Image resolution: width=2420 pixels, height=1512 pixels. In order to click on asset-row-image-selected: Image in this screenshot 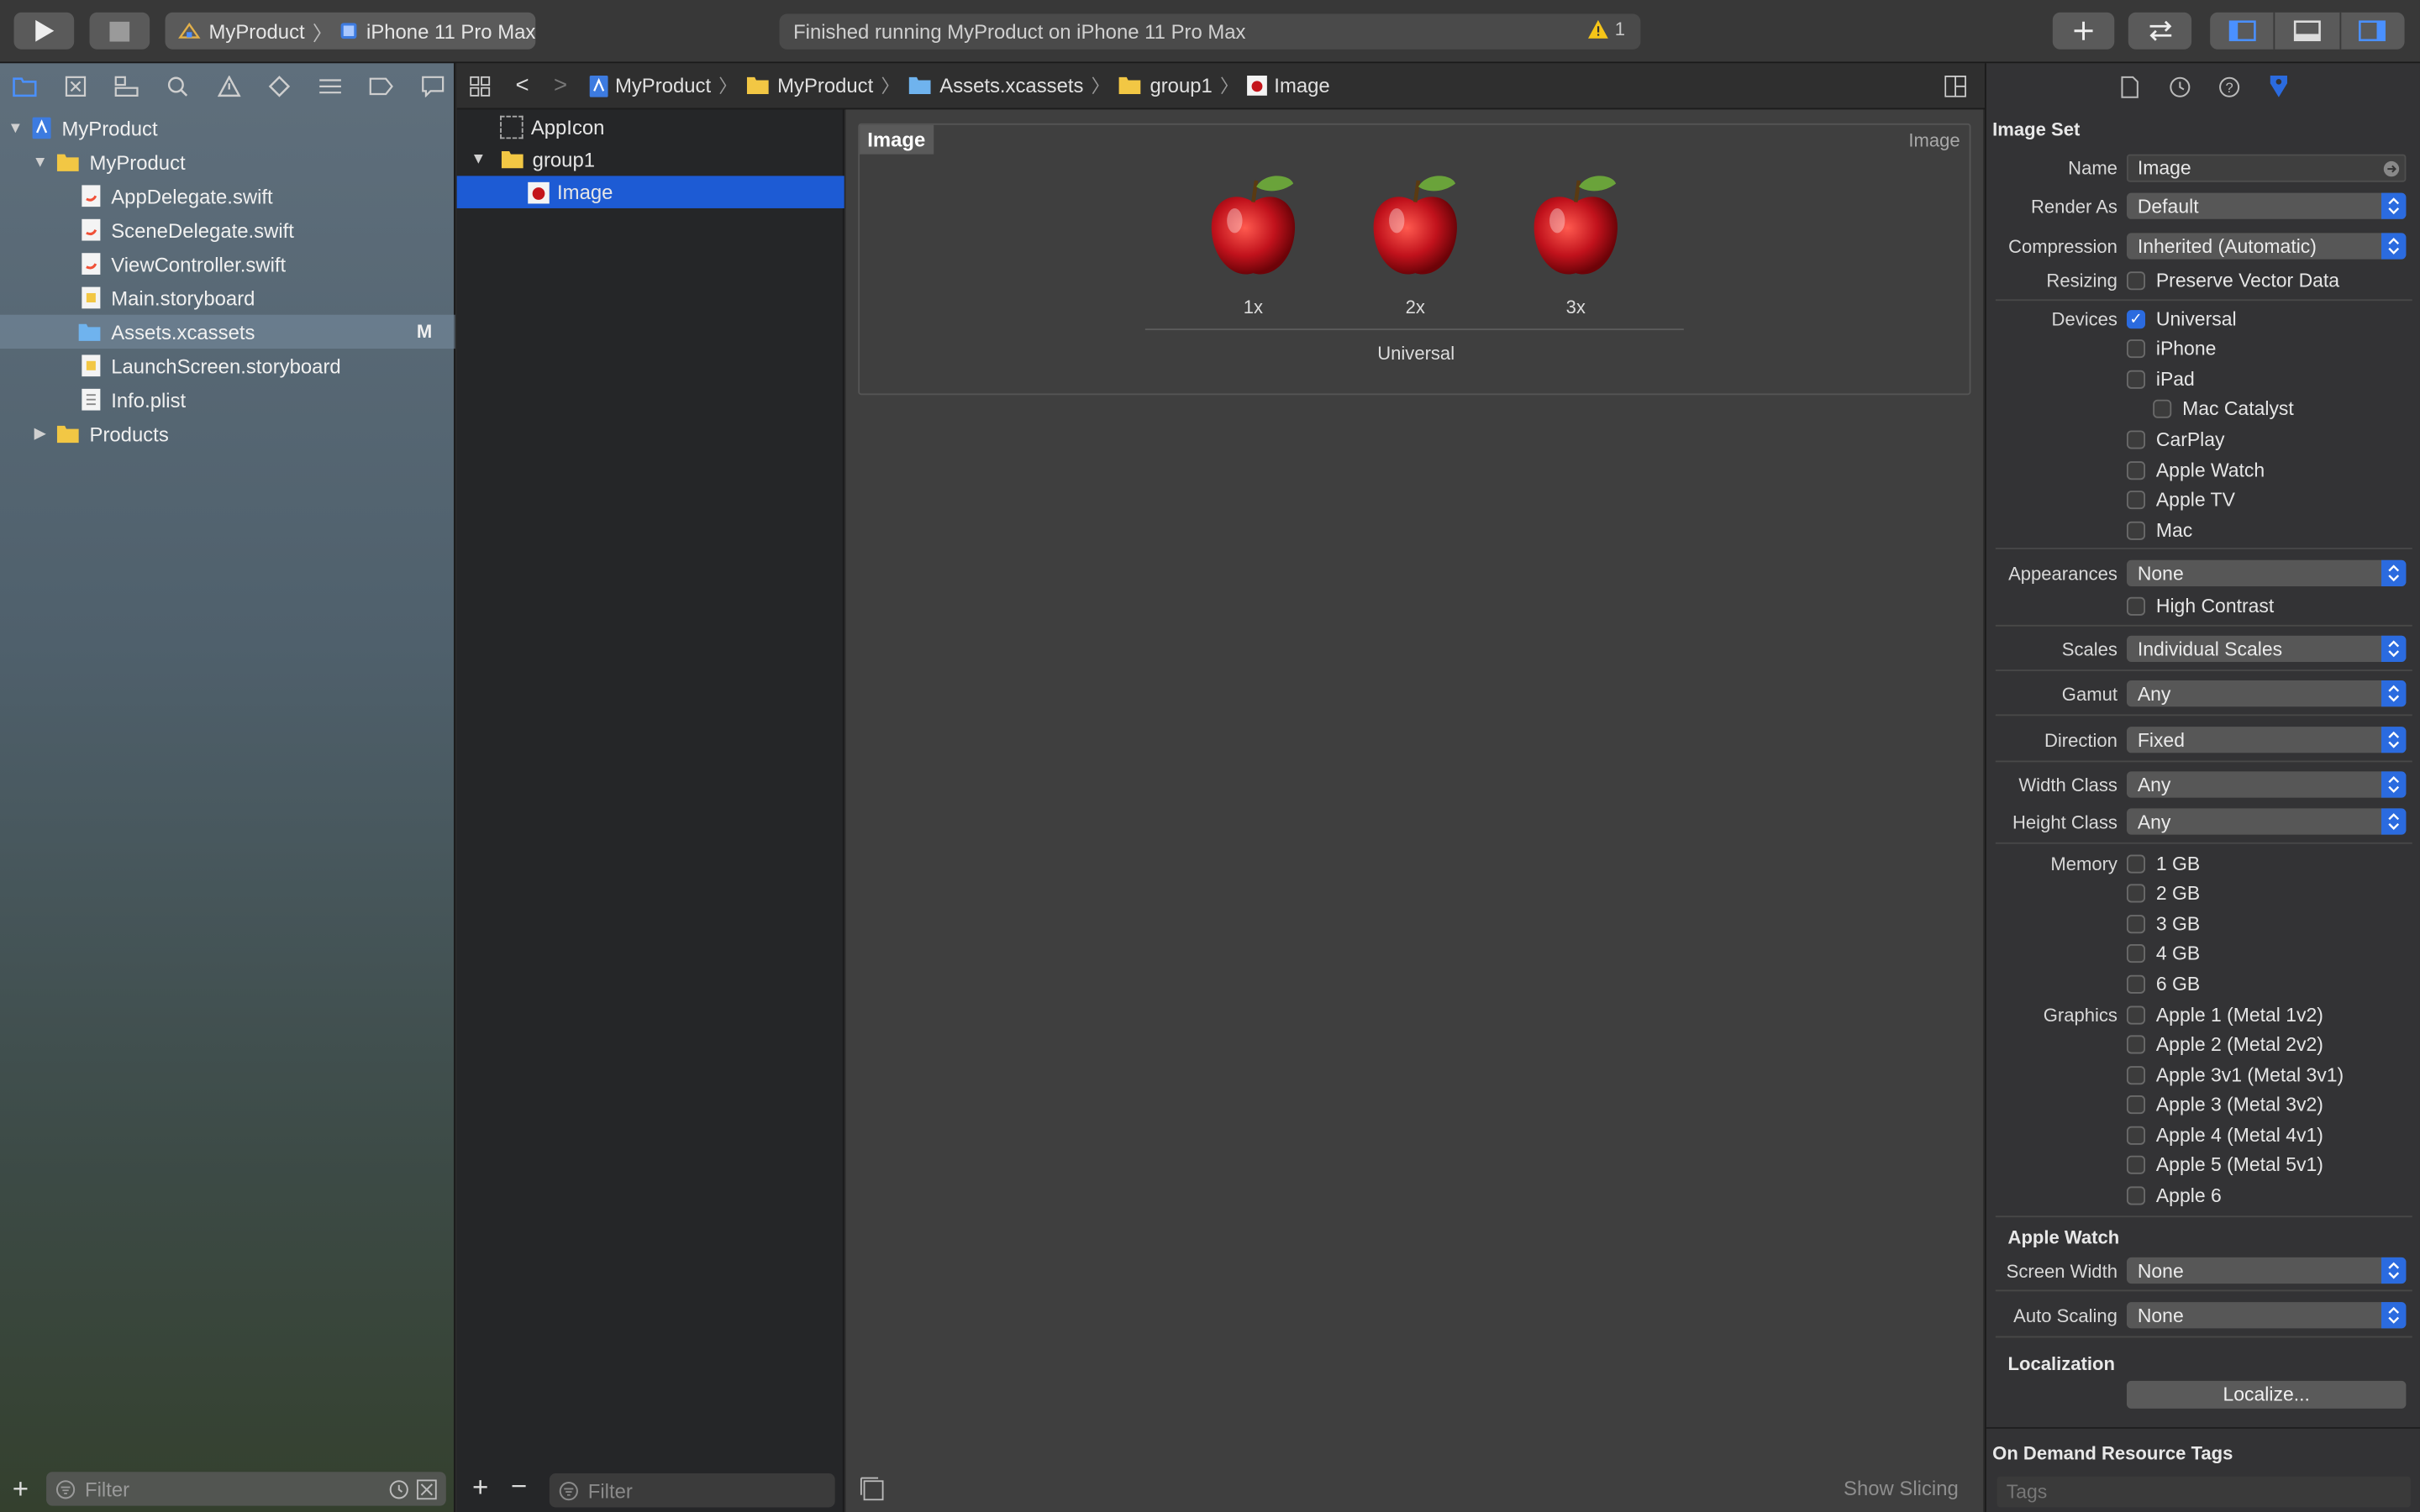, I will do `click(650, 192)`.